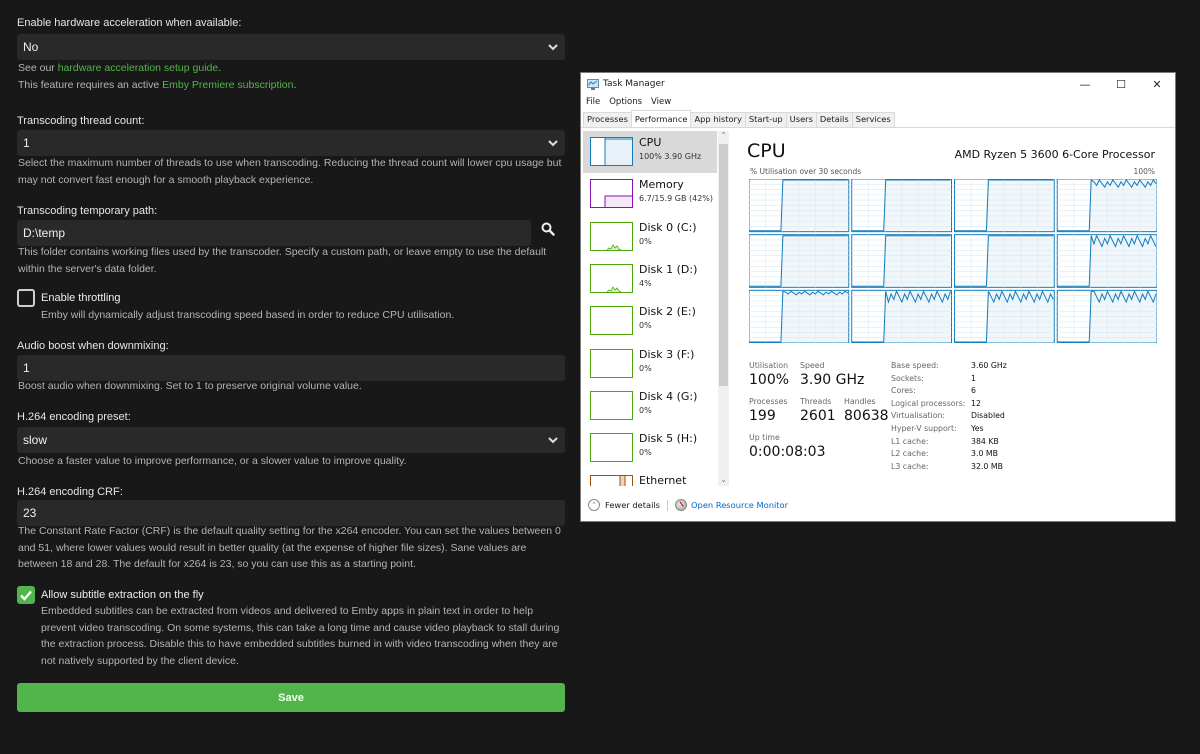 The width and height of the screenshot is (1200, 754). Describe the element at coordinates (227, 85) in the screenshot. I see `emby-premiere-link: Emby Premiere subscription` at that location.